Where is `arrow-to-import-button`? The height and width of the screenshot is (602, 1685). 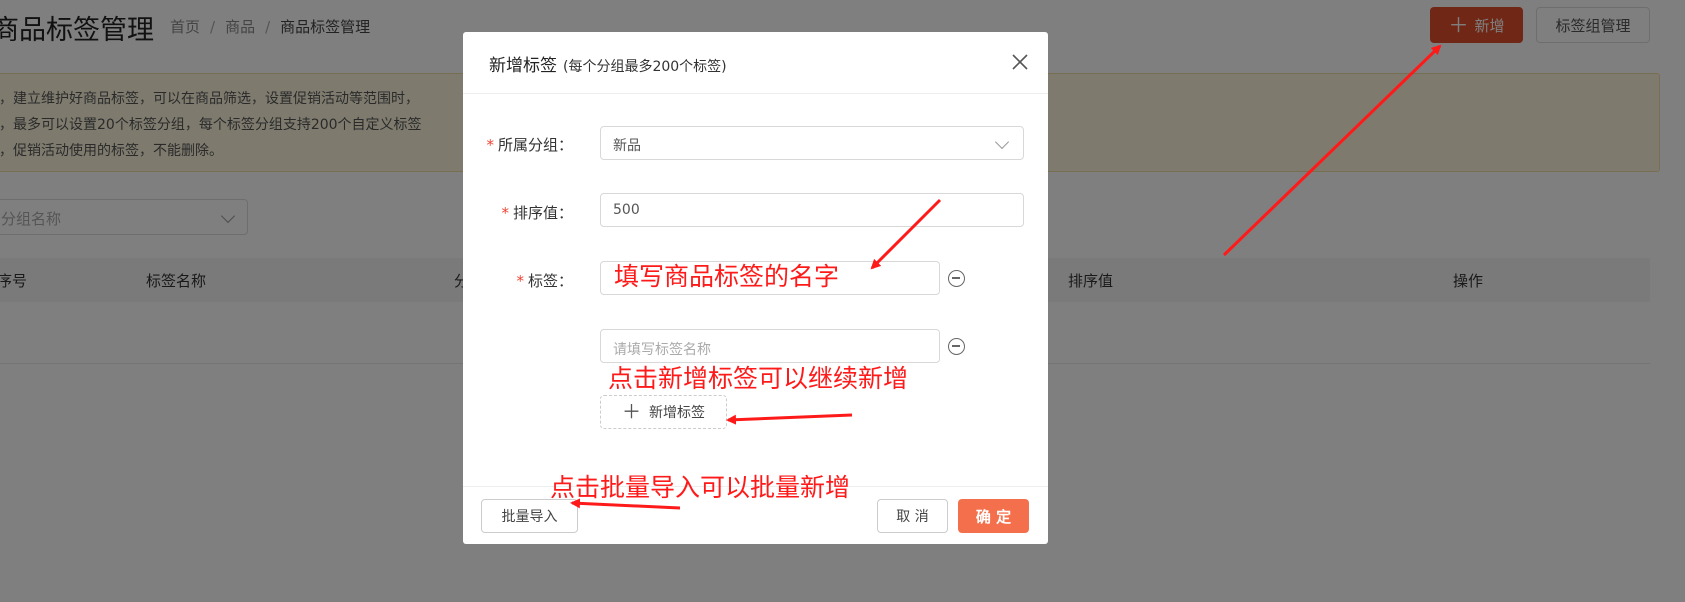 arrow-to-import-button is located at coordinates (625, 504).